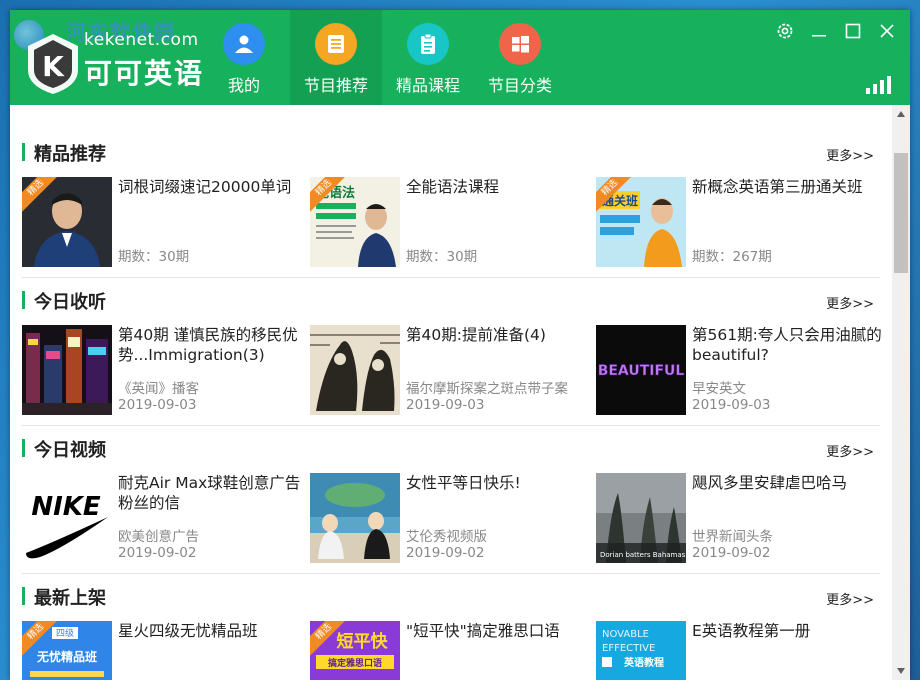 This screenshot has height=680, width=920. What do you see at coordinates (158, 537) in the screenshot?
I see `program-name: 欧美创意广告` at bounding box center [158, 537].